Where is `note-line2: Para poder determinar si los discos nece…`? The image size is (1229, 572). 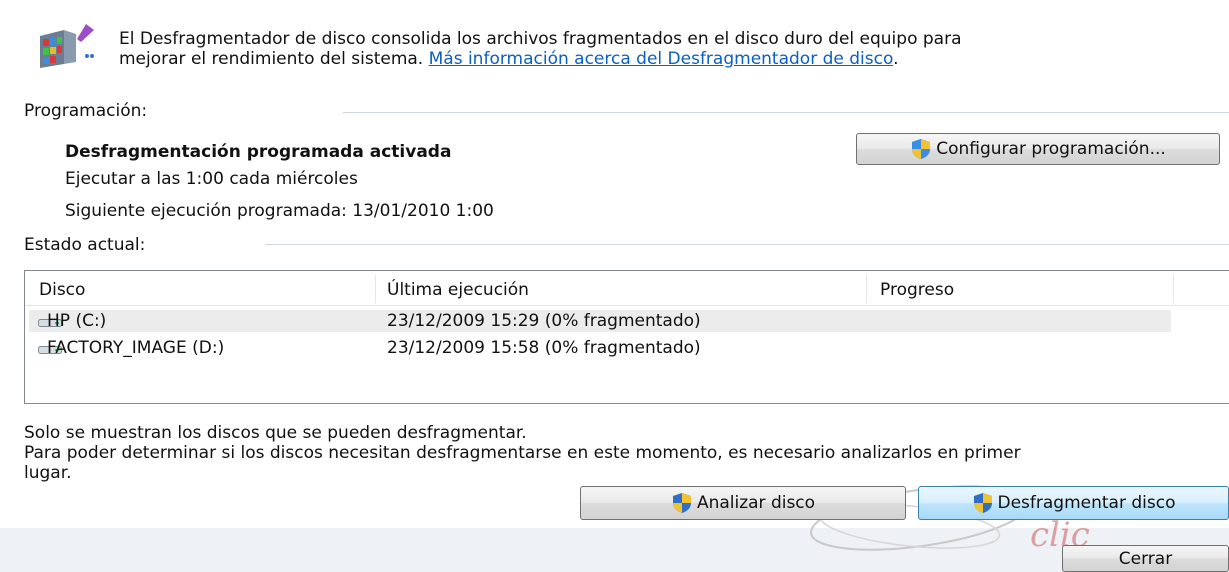 note-line2: Para poder determinar si los discos nece… is located at coordinates (522, 453).